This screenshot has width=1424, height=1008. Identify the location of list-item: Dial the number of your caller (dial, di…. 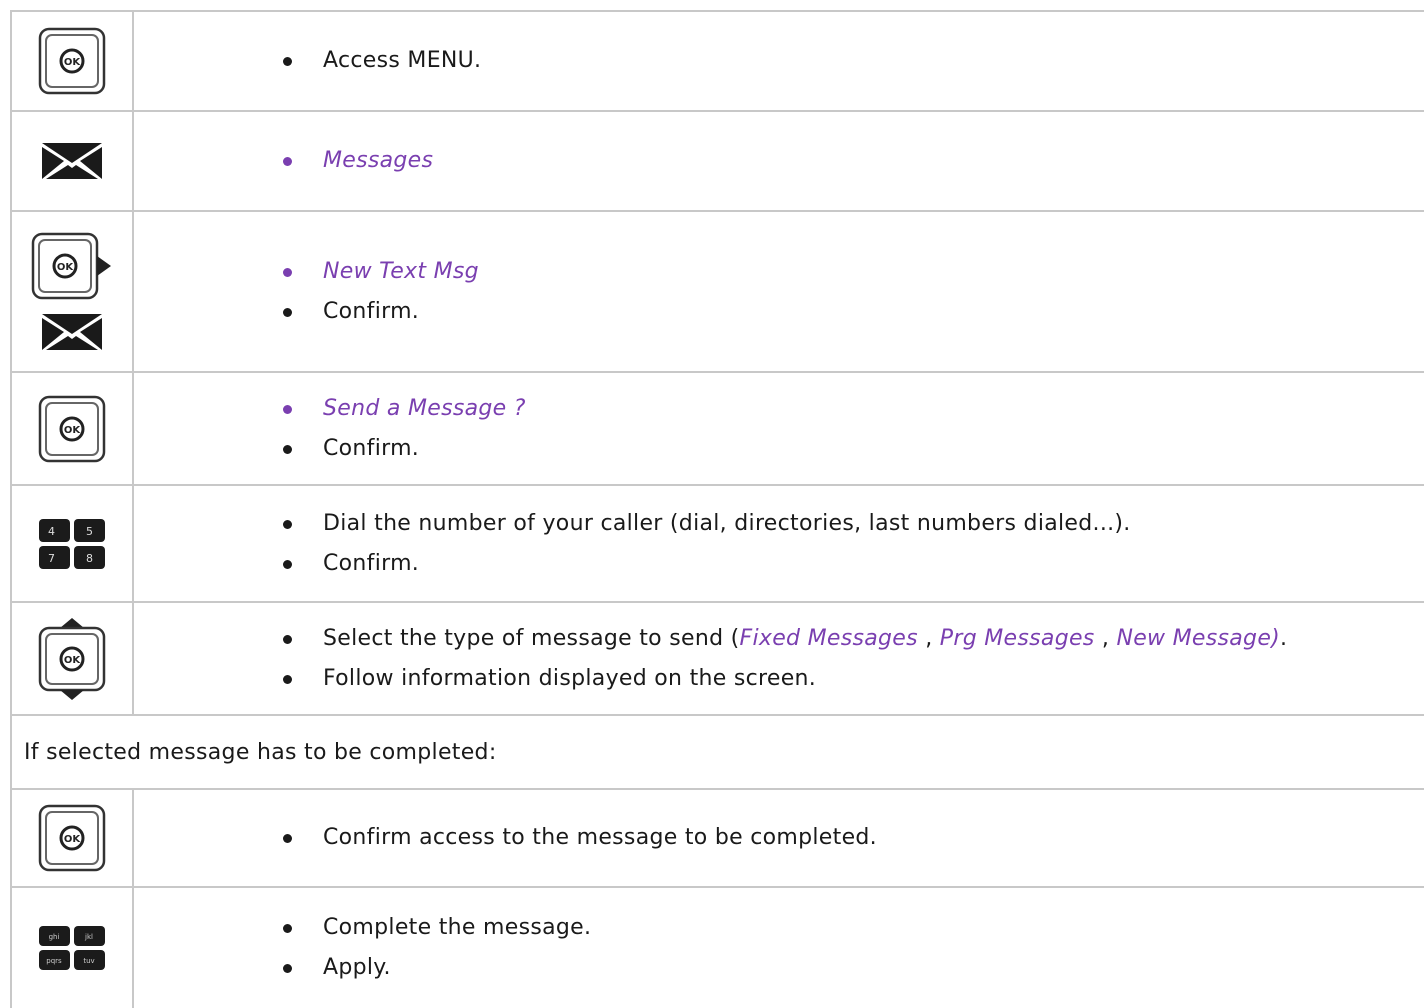
(853, 524).